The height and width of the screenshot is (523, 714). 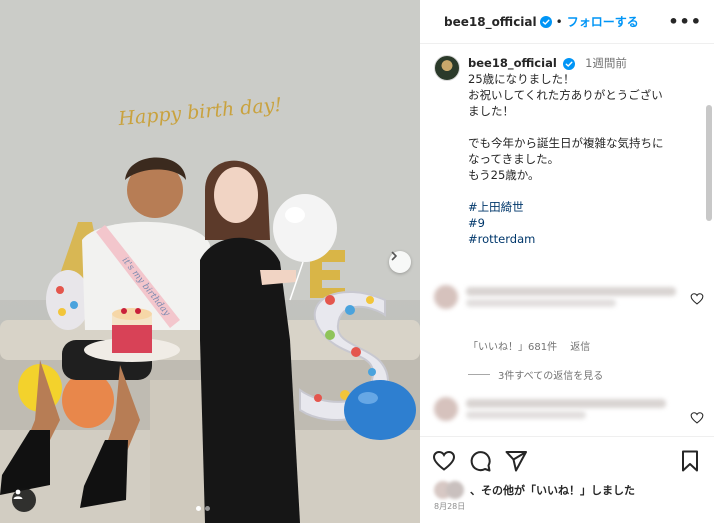 I want to click on hashtag-link: #rotterdam, so click(x=566, y=239).